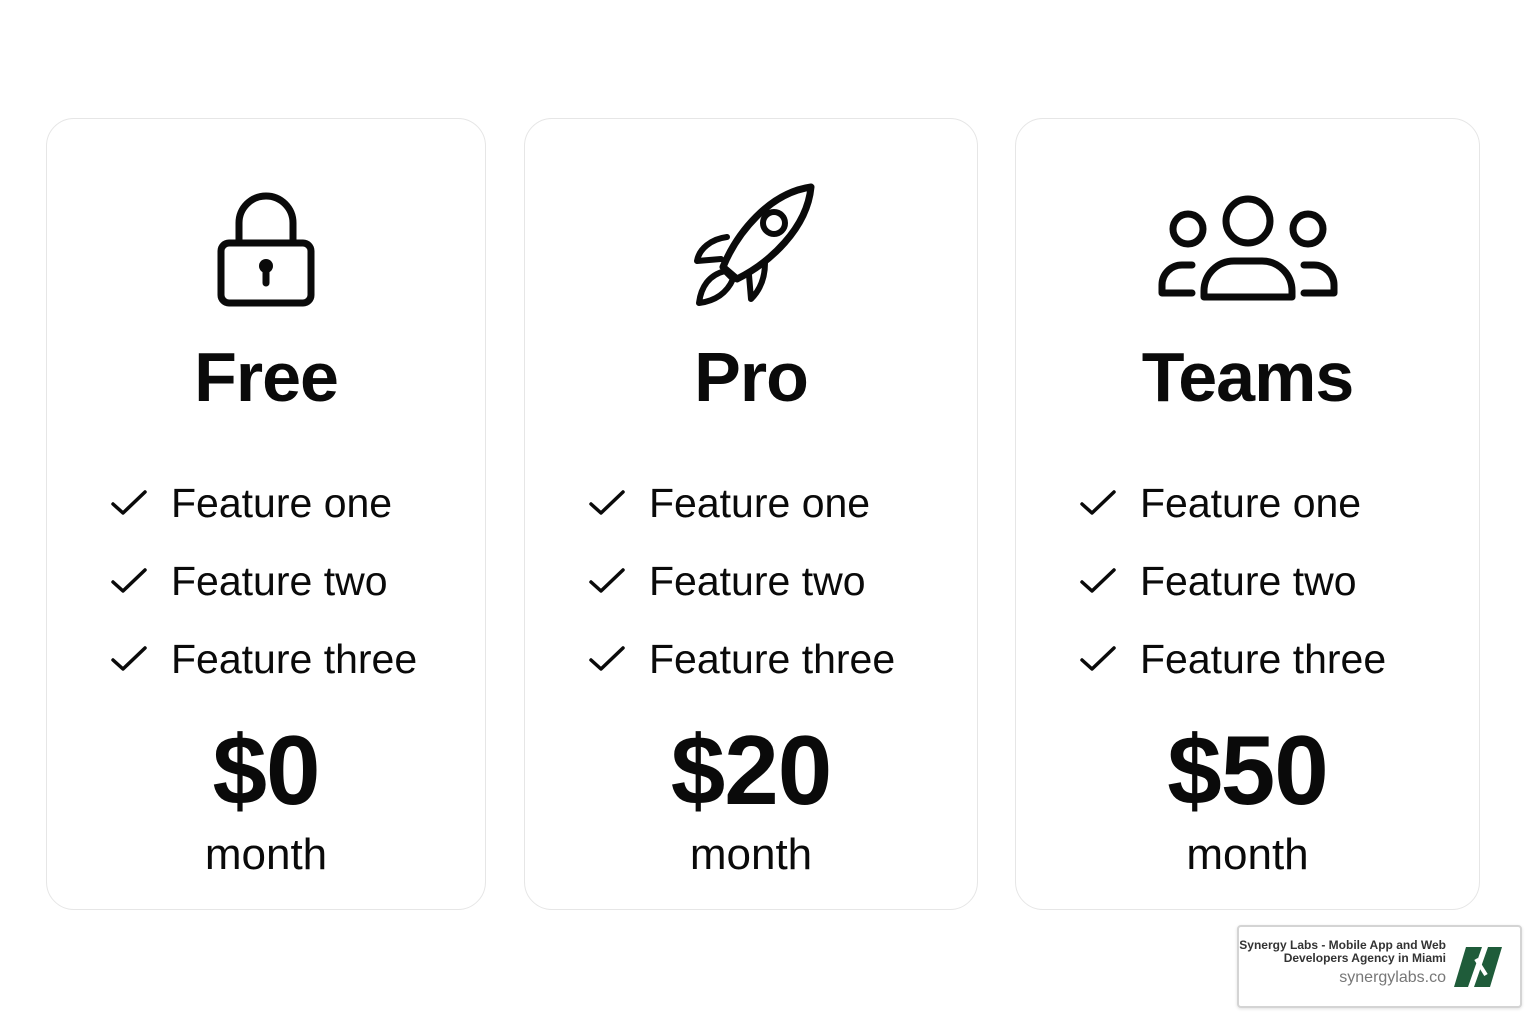 This screenshot has width=1536, height=1024. Describe the element at coordinates (1392, 978) in the screenshot. I see `watermark-url: synergylabs.co` at that location.